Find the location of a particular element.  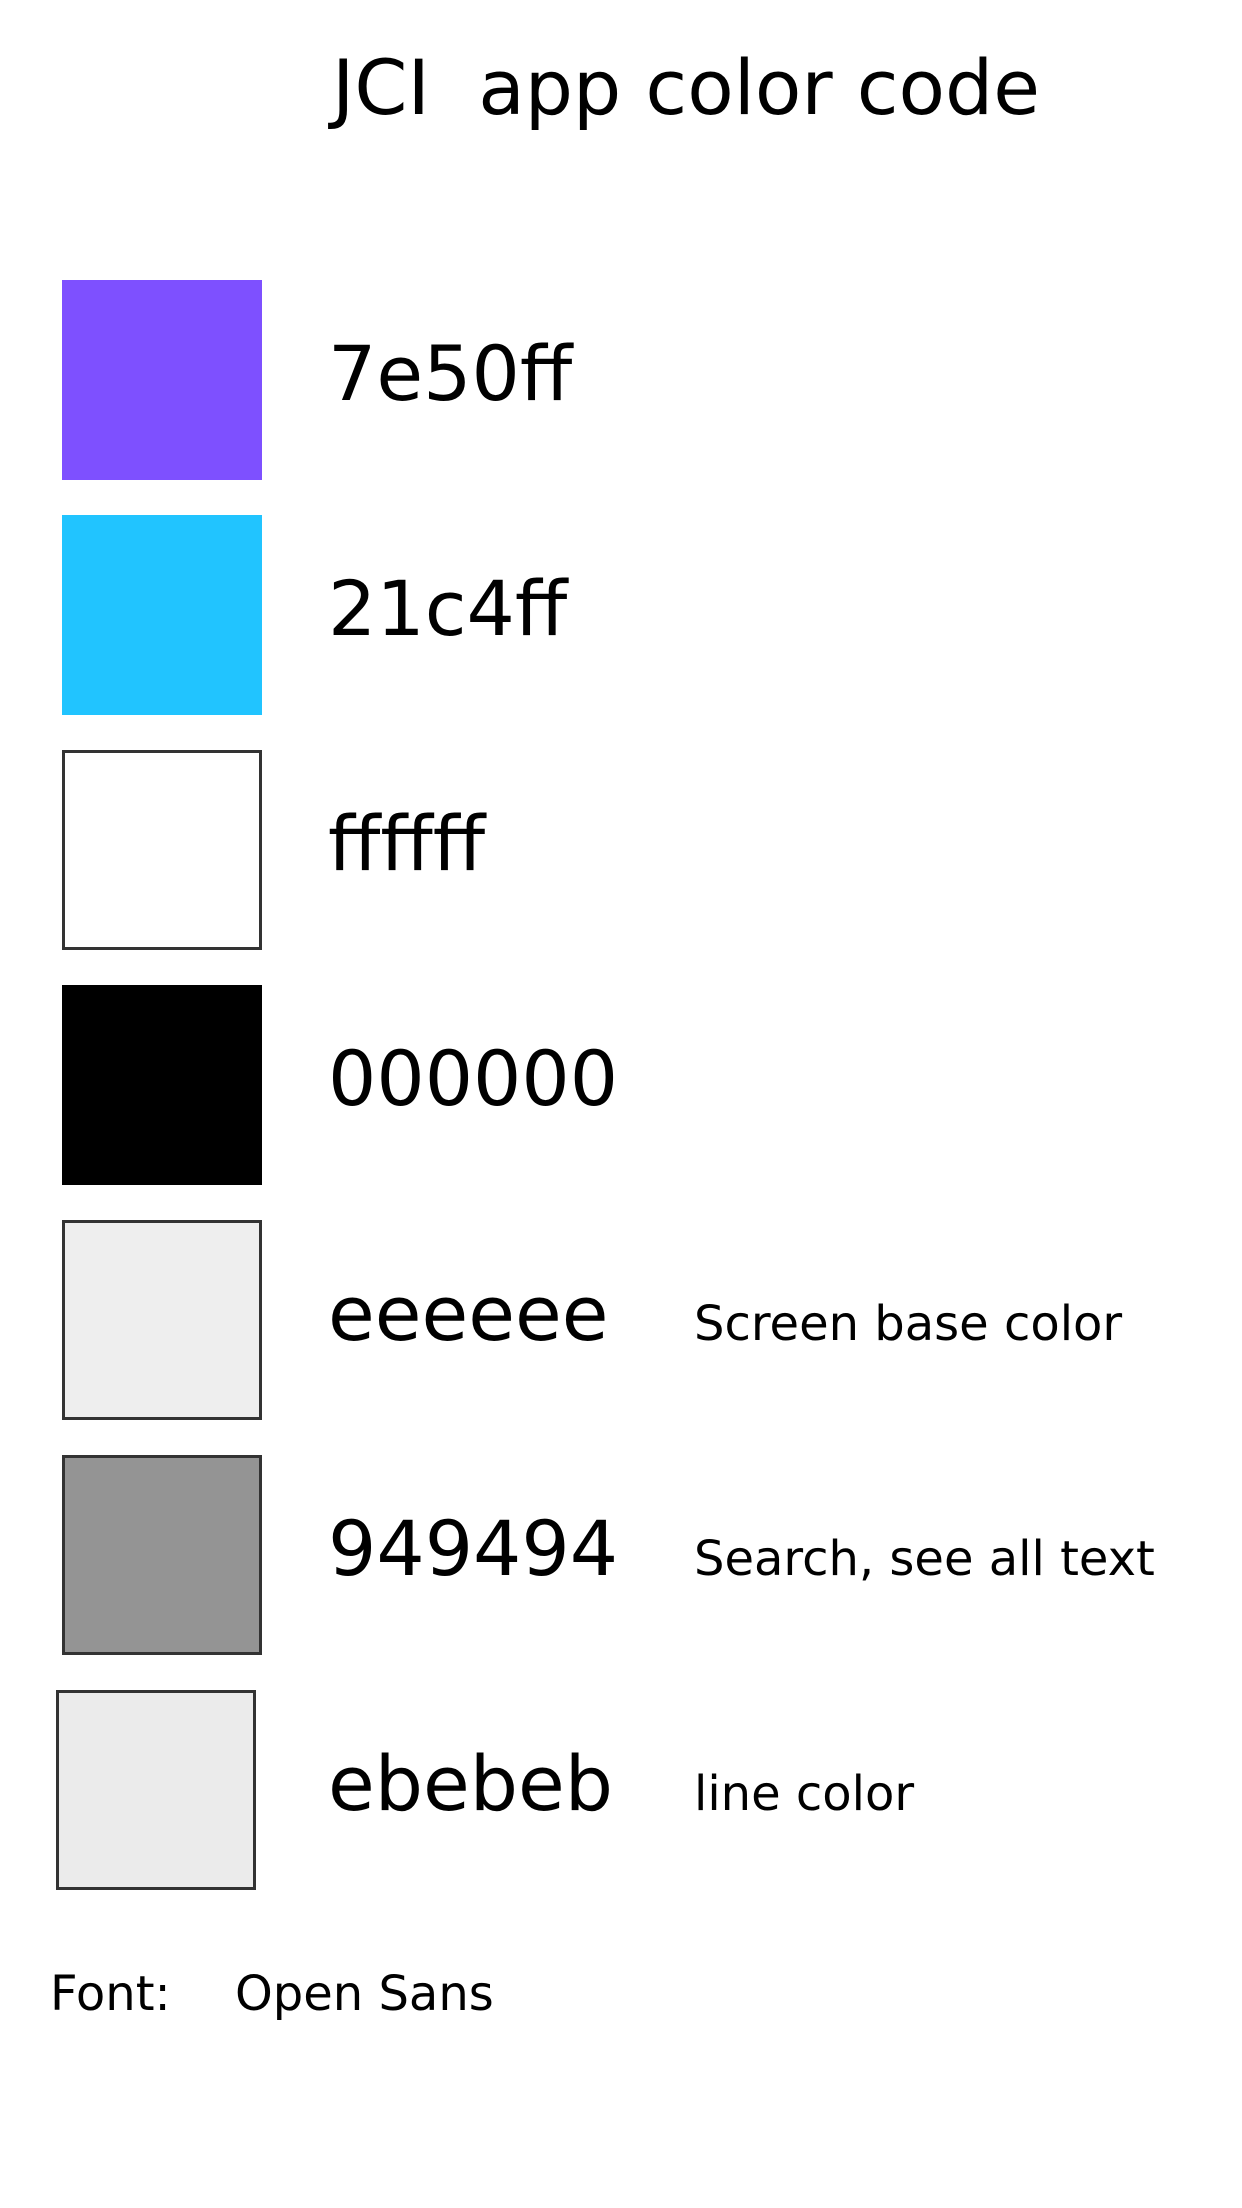

font-info: Font: Open Sans is located at coordinates (272, 1994).